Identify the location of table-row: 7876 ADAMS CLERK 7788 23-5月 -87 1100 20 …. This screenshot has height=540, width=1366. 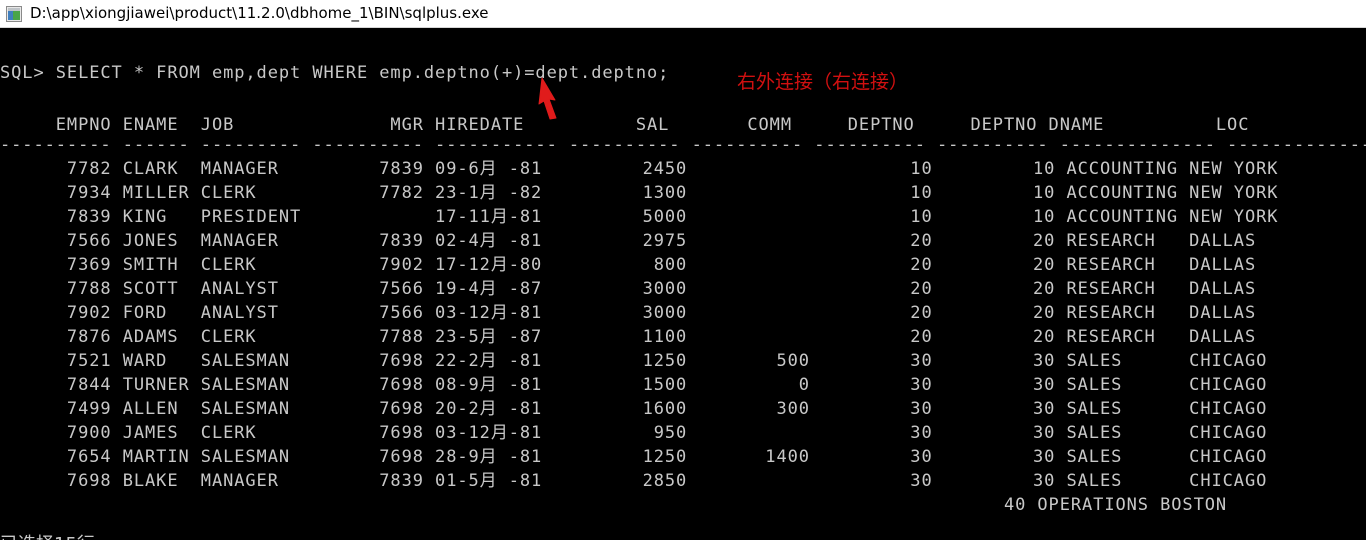
(628, 337).